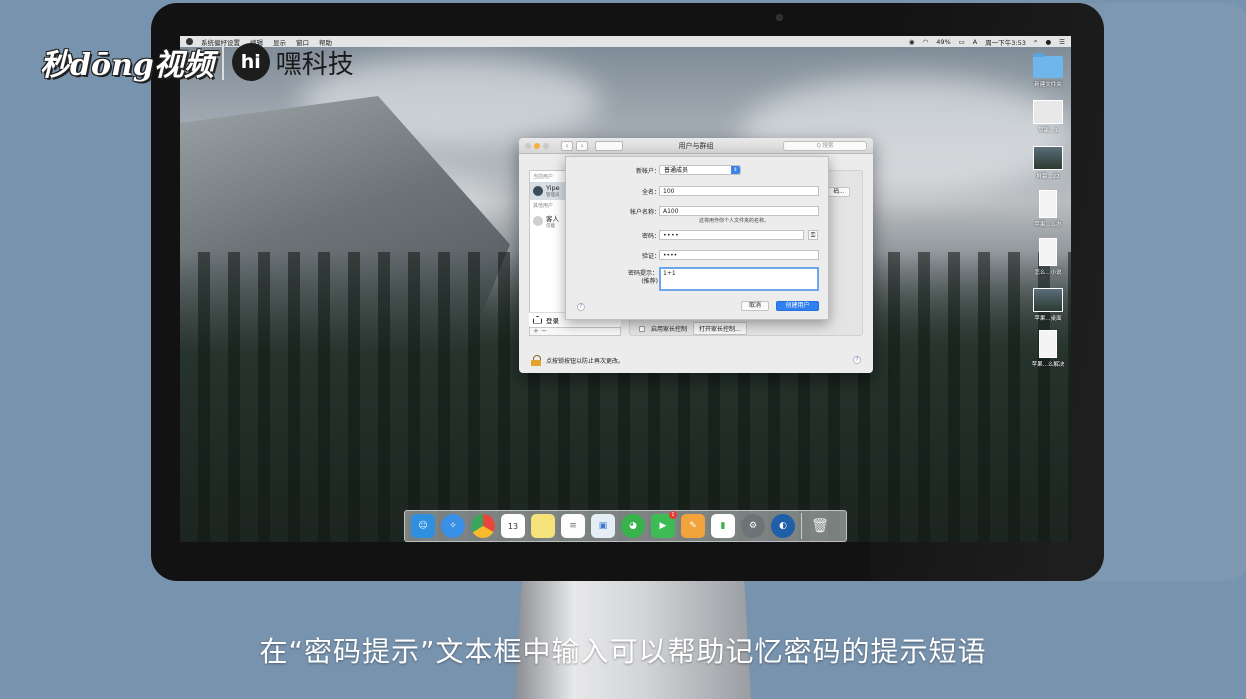 The image size is (1246, 699). I want to click on guest-avatar-icon, so click(538, 221).